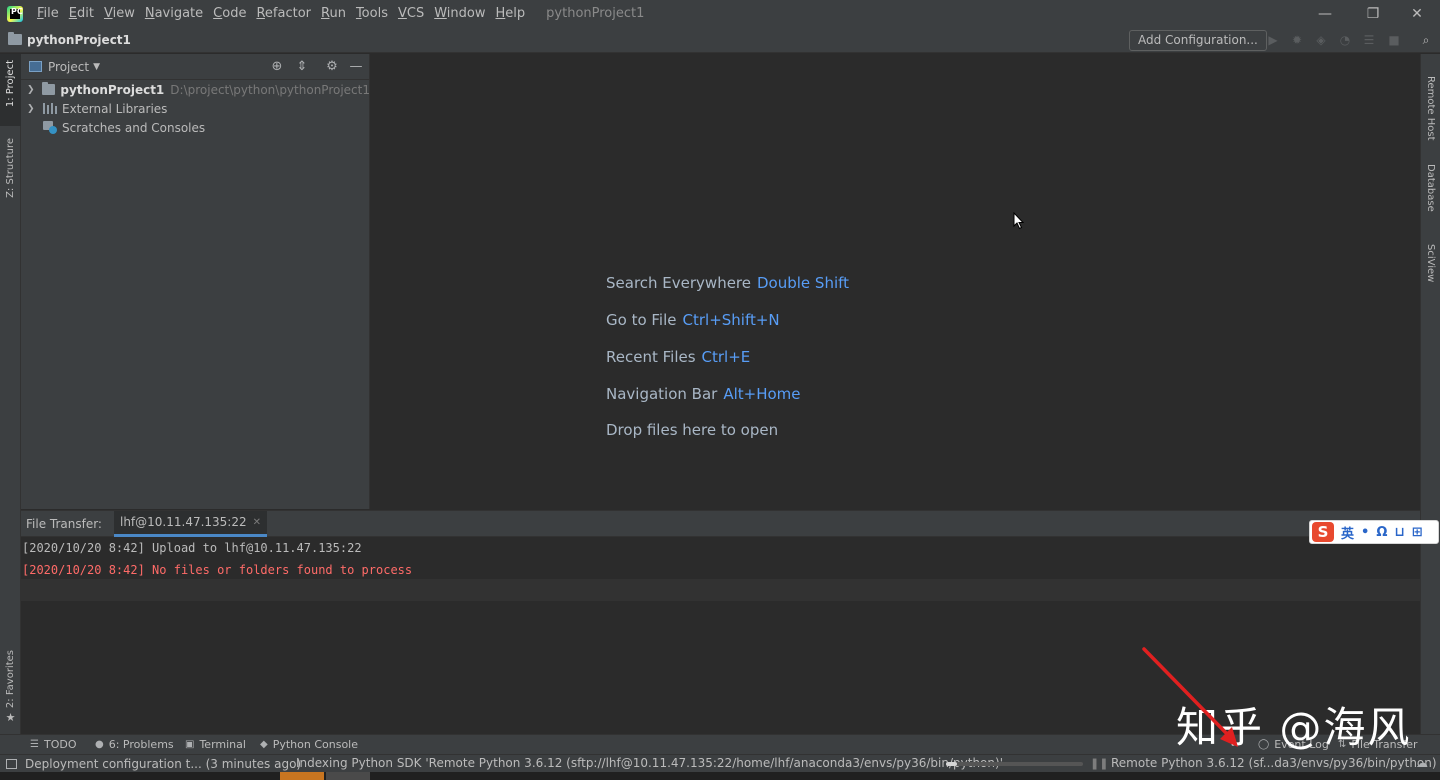 This screenshot has height=780, width=1440. What do you see at coordinates (595, 13) in the screenshot?
I see `window-title: pythonProject1` at bounding box center [595, 13].